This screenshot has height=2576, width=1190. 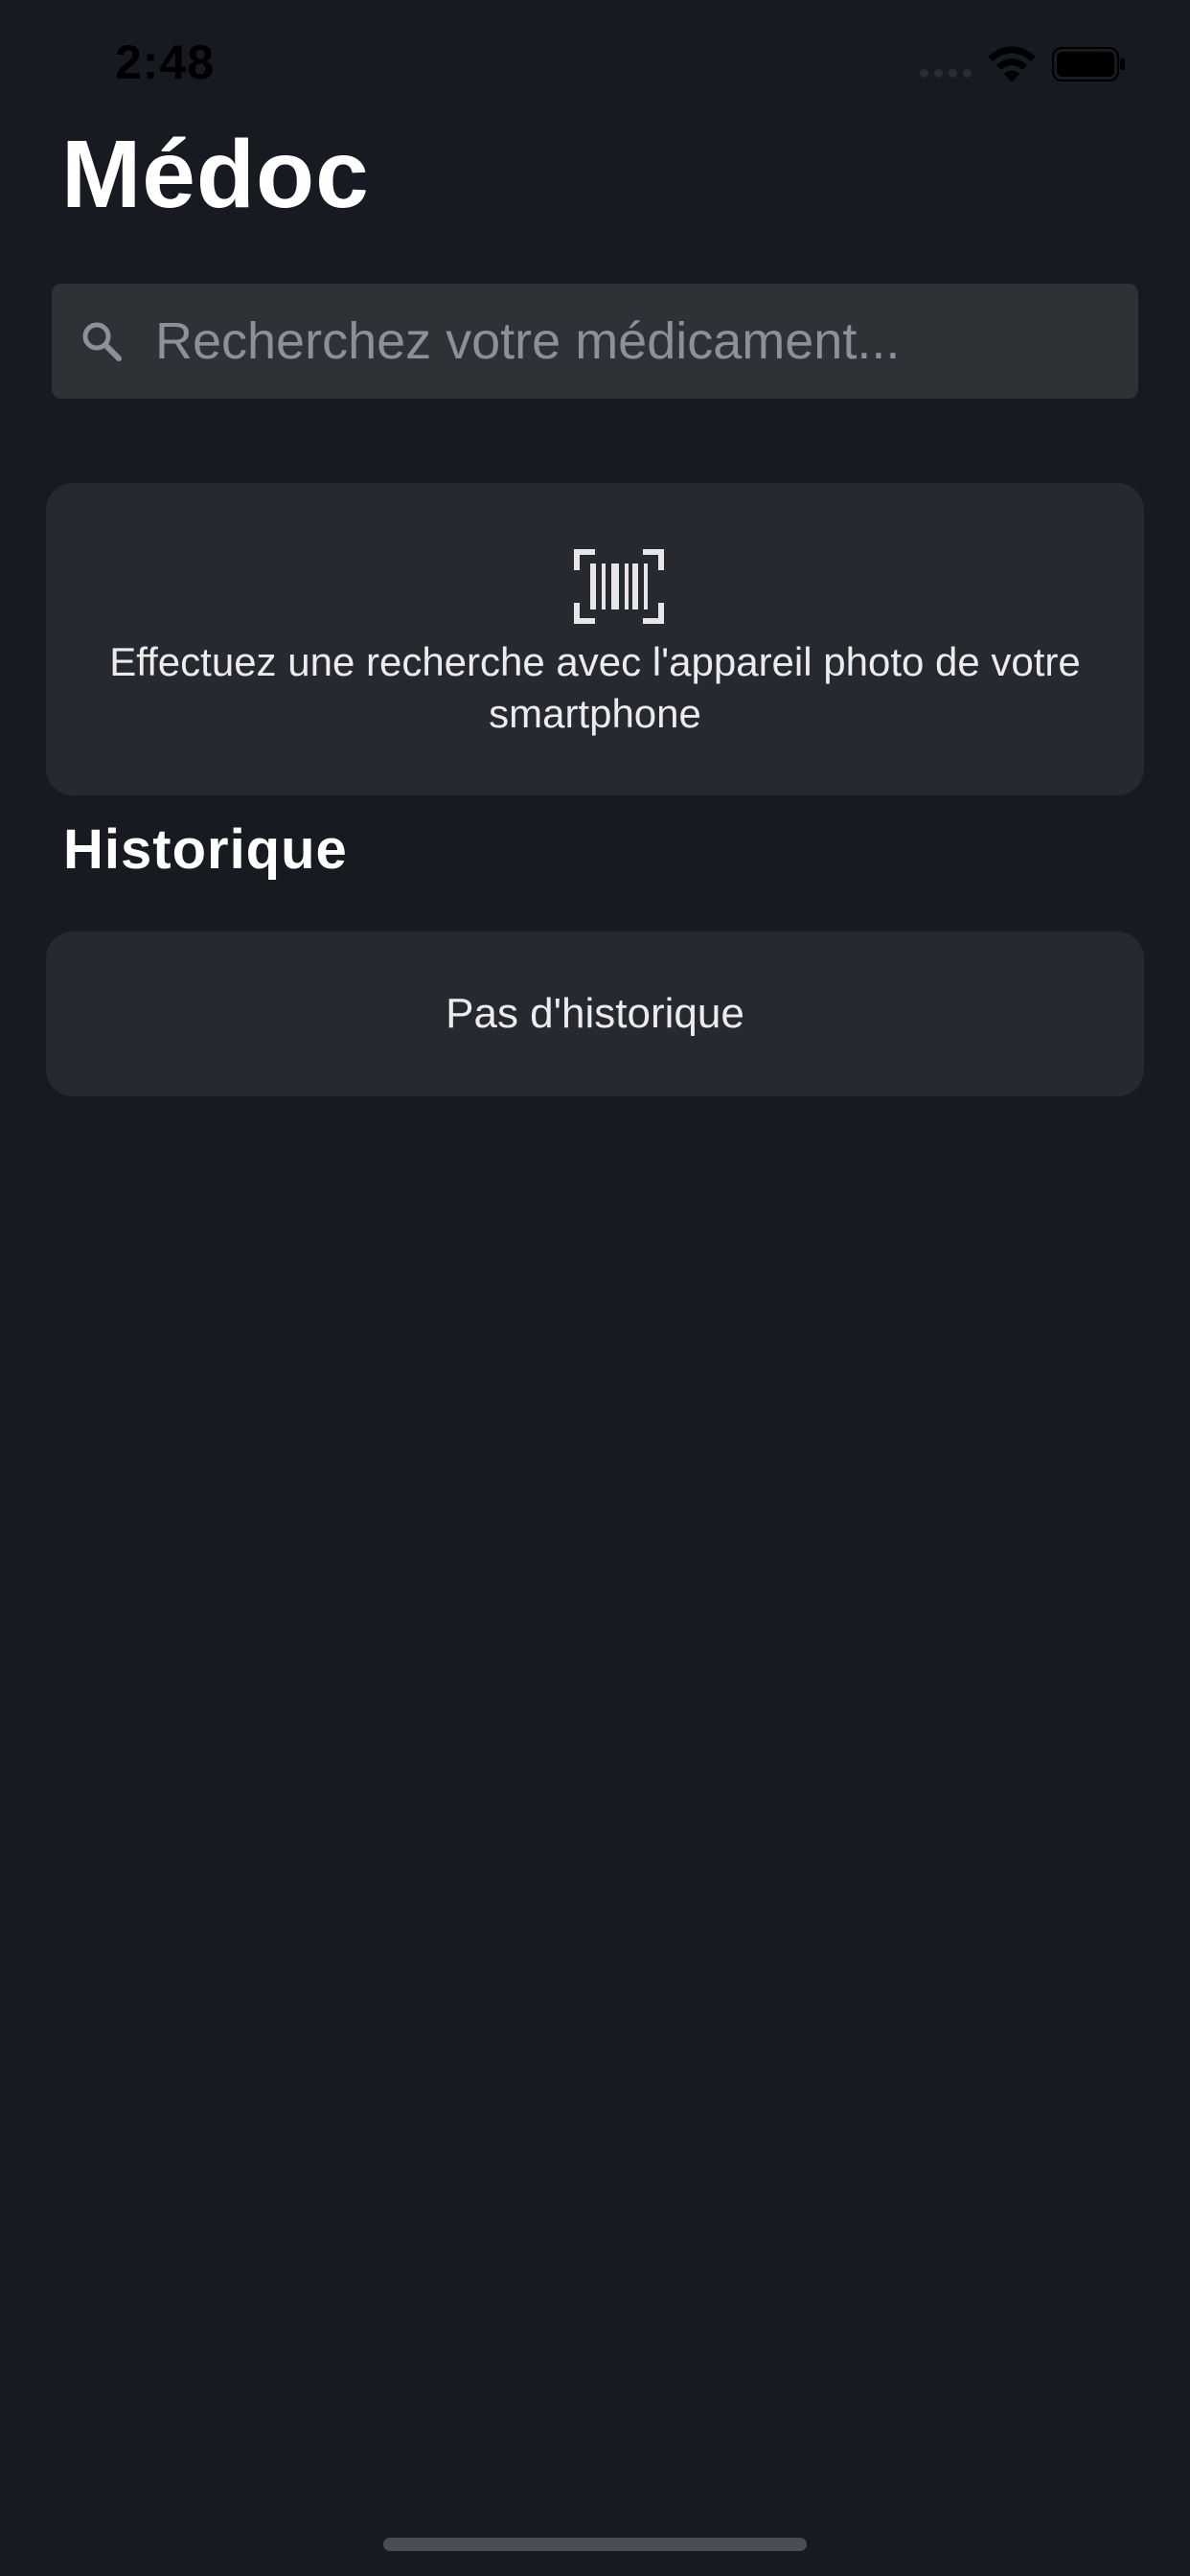 I want to click on search-bar, so click(x=595, y=341).